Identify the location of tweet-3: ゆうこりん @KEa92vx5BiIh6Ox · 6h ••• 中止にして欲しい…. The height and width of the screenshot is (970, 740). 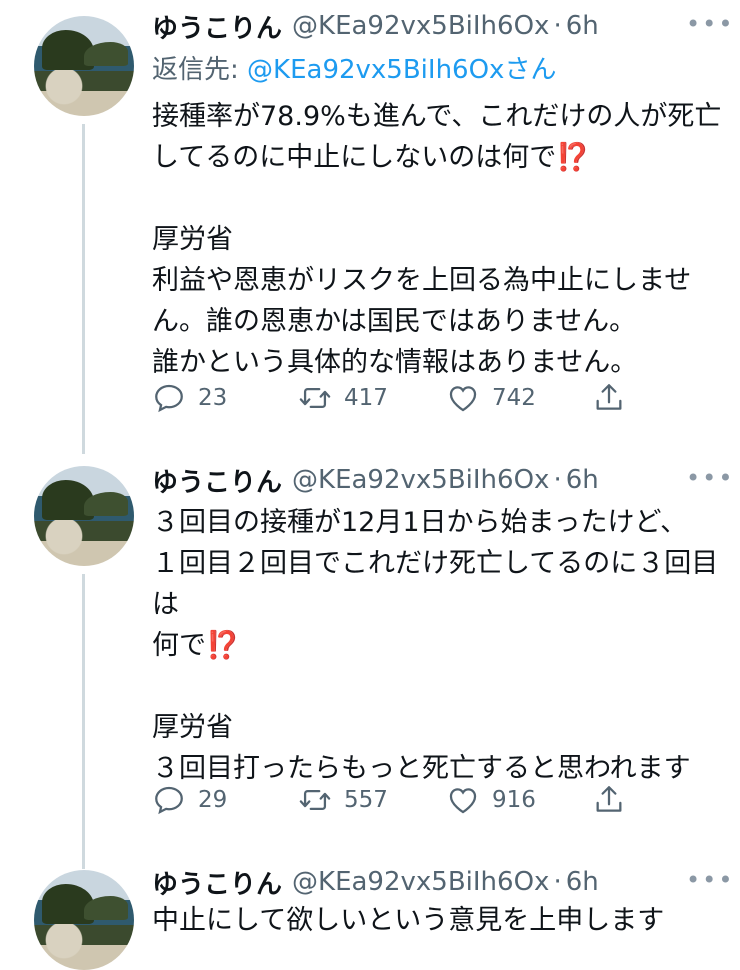
(370, 910).